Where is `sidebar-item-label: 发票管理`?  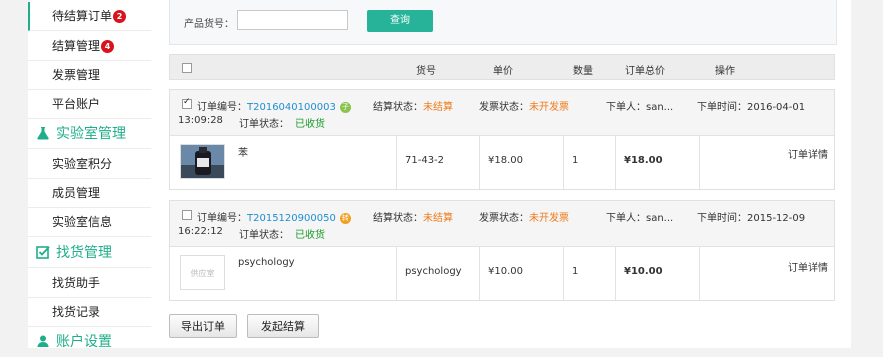 sidebar-item-label: 发票管理 is located at coordinates (76, 75).